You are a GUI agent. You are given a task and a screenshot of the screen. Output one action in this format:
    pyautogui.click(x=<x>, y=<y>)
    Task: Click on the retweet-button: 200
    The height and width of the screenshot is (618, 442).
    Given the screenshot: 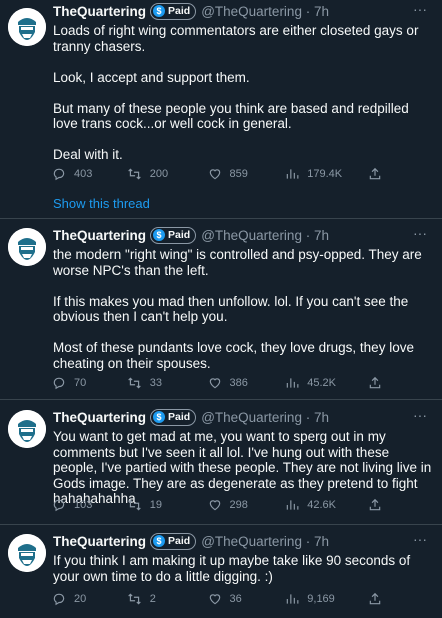 What is the action you would take?
    pyautogui.click(x=167, y=174)
    